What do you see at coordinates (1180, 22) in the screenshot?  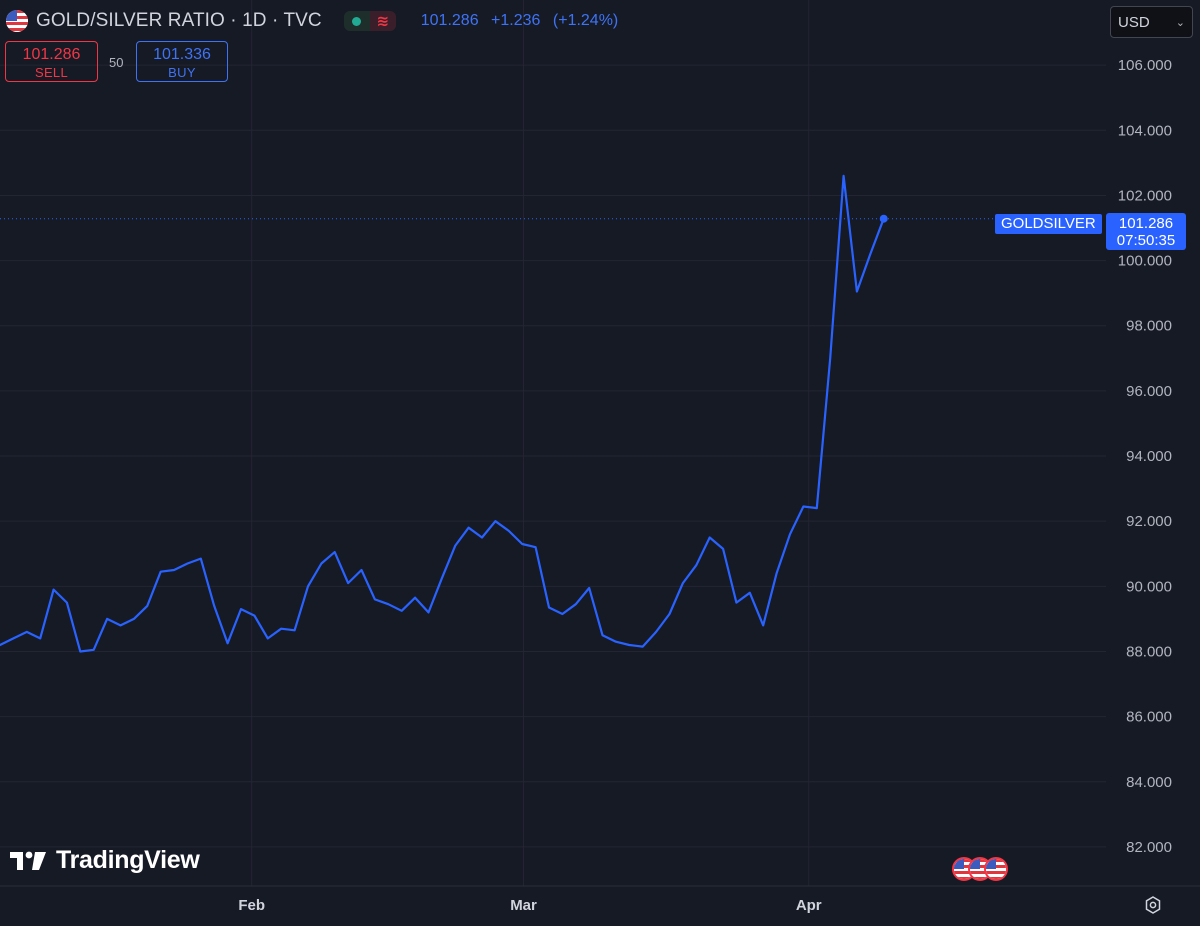 I see `chevron-down-icon: ⌄` at bounding box center [1180, 22].